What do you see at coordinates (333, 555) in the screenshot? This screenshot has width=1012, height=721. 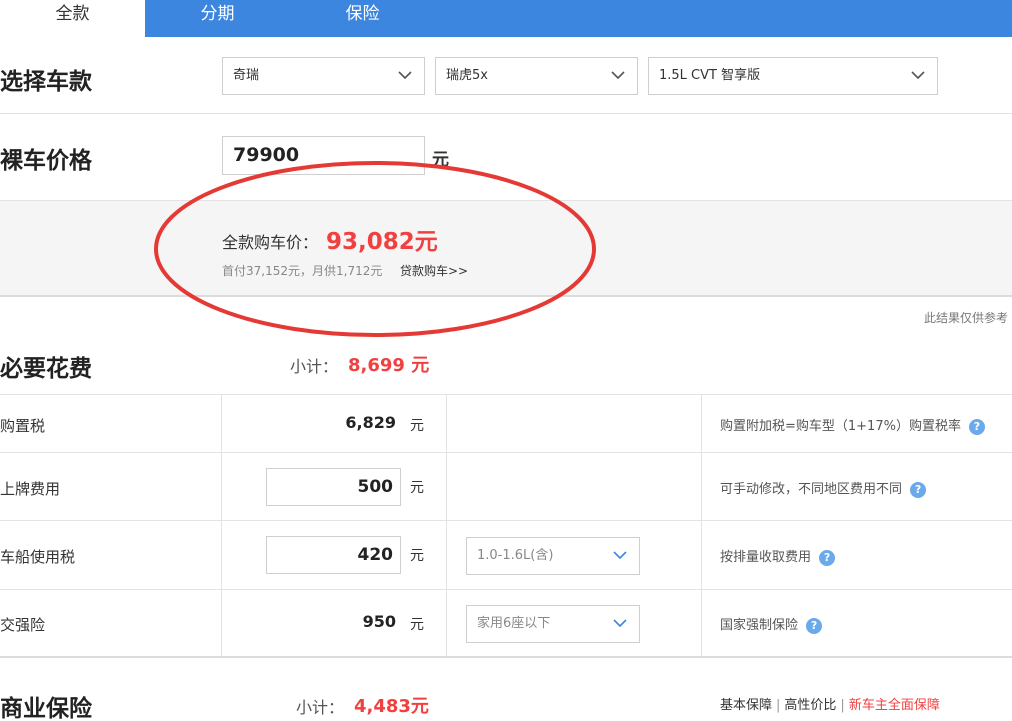 I see `vehicle-tax-input: 420` at bounding box center [333, 555].